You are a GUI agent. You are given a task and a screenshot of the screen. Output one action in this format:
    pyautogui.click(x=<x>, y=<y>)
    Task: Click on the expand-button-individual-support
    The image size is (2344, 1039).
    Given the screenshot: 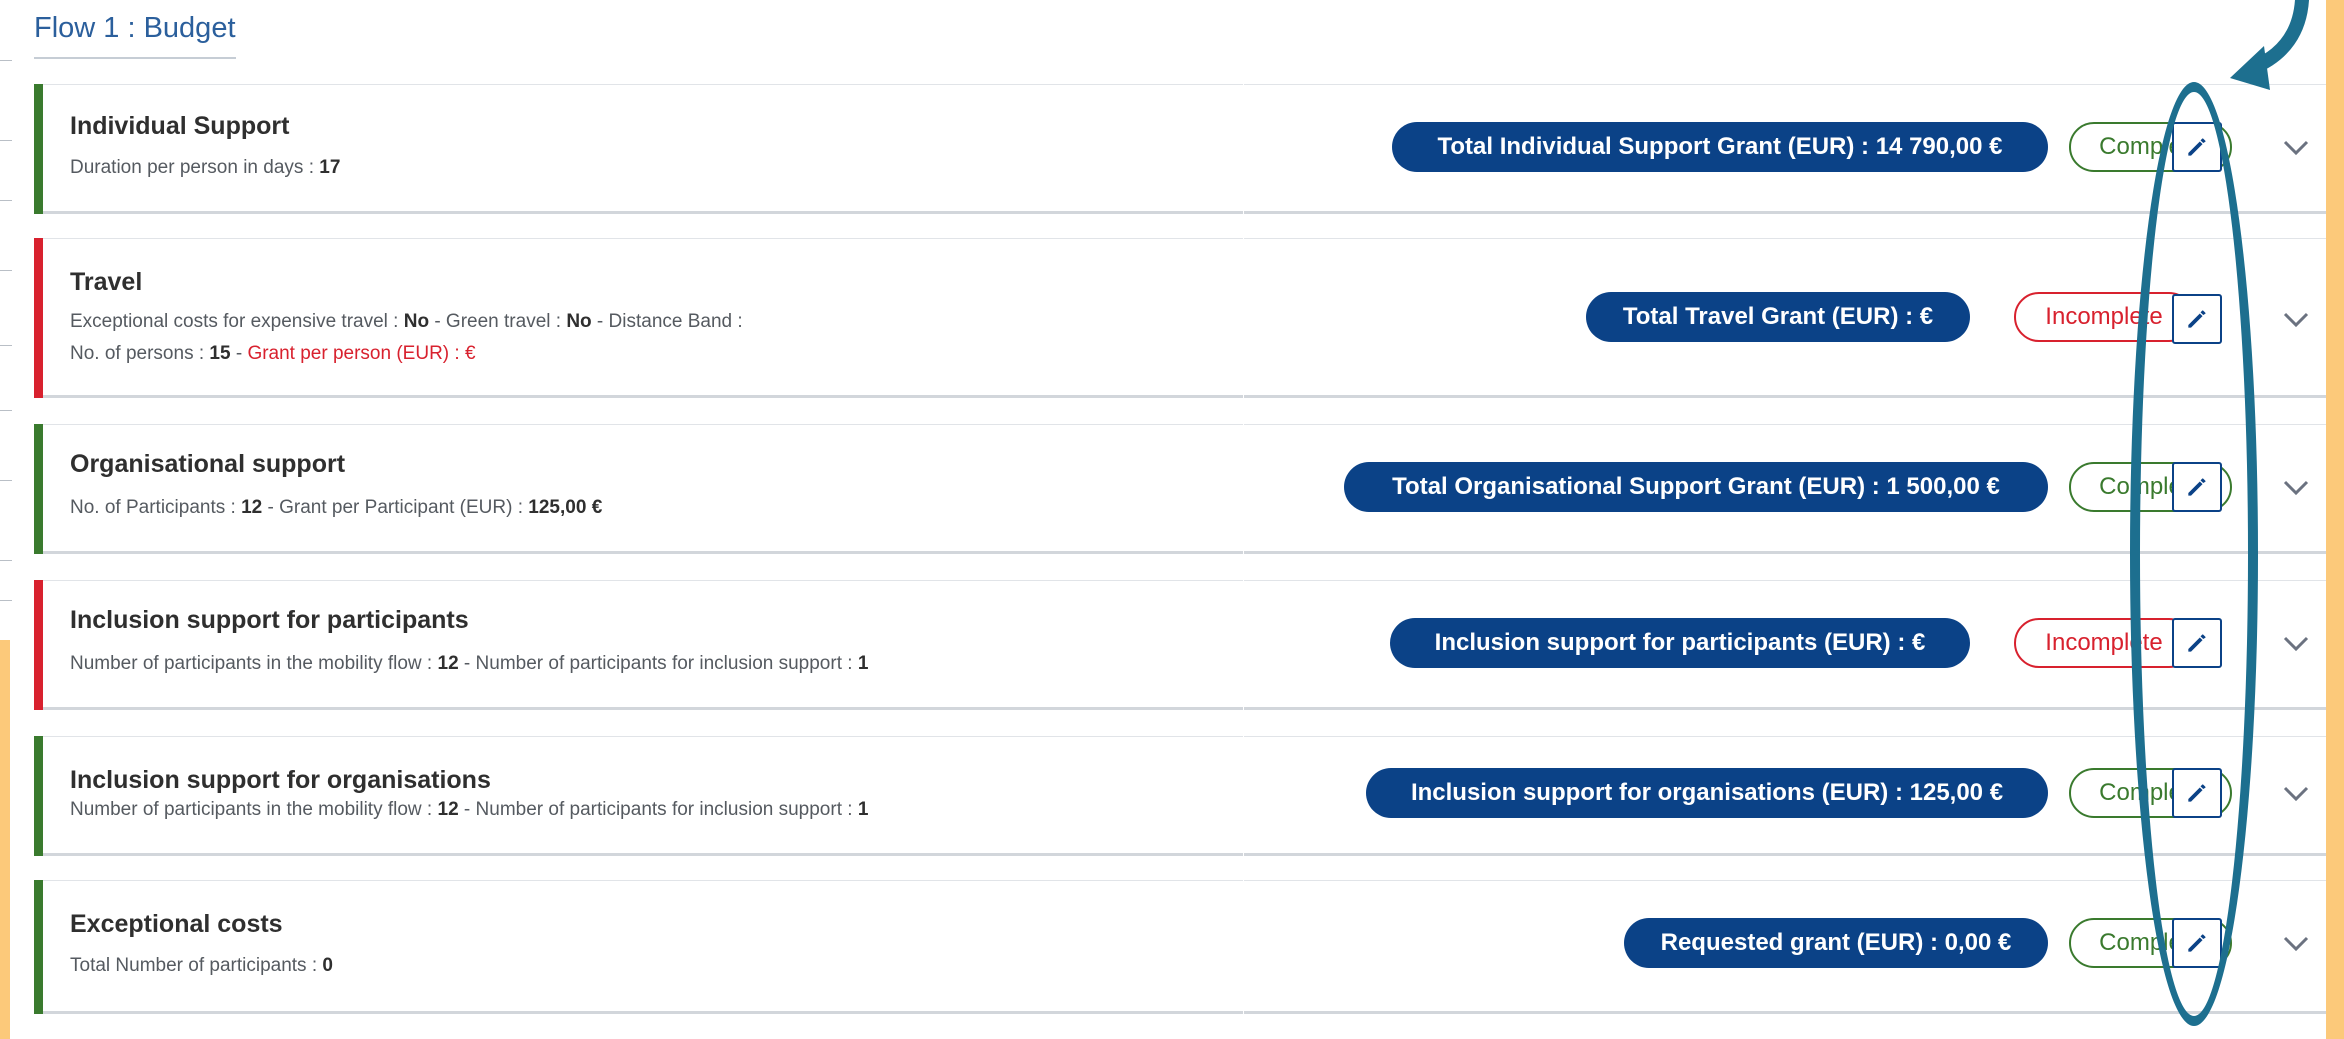 What is the action you would take?
    pyautogui.click(x=2296, y=148)
    